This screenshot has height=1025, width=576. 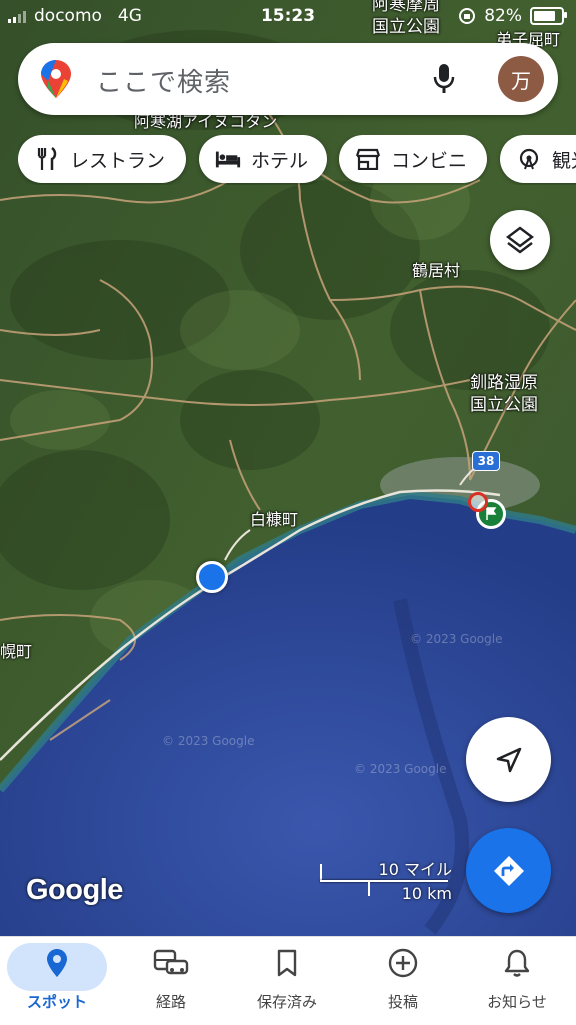 I want to click on search-input: ここで検索, so click(x=163, y=80).